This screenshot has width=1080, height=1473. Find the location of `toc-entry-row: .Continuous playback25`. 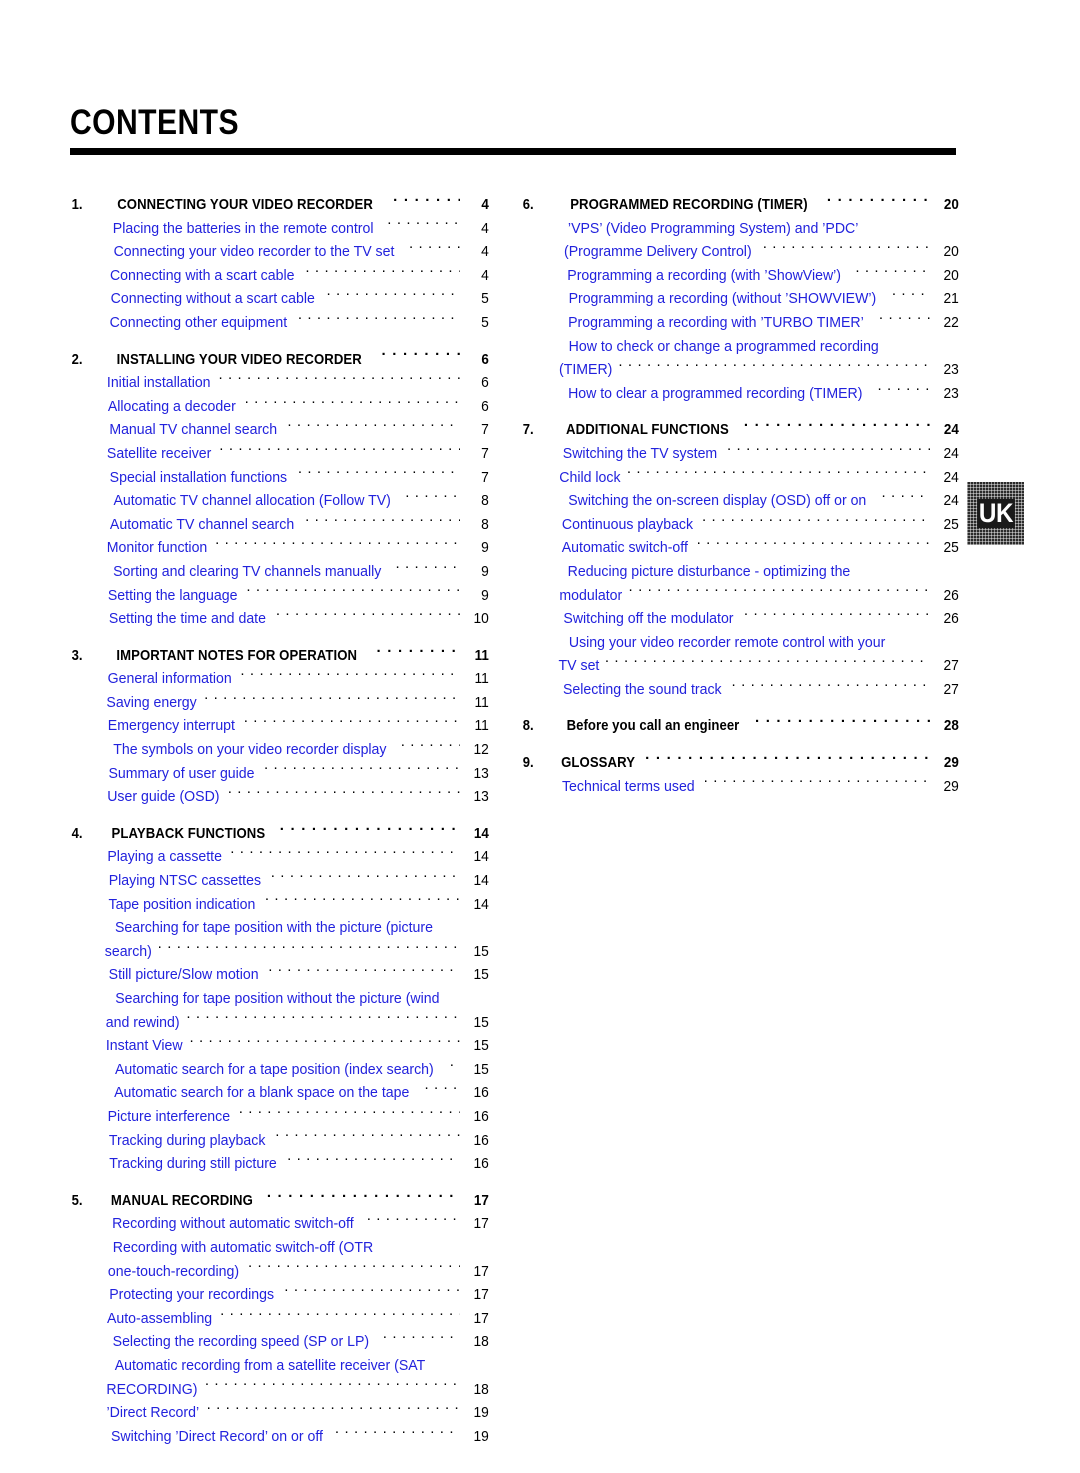

toc-entry-row: .Continuous playback25 is located at coordinates (740, 525).